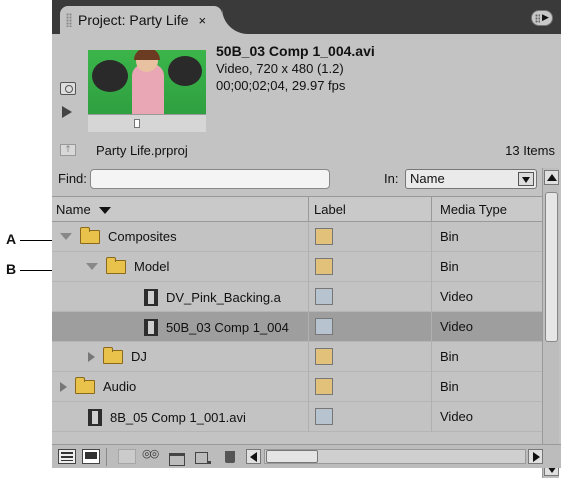 The width and height of the screenshot is (561, 478). What do you see at coordinates (67, 456) in the screenshot?
I see `list-view-icon` at bounding box center [67, 456].